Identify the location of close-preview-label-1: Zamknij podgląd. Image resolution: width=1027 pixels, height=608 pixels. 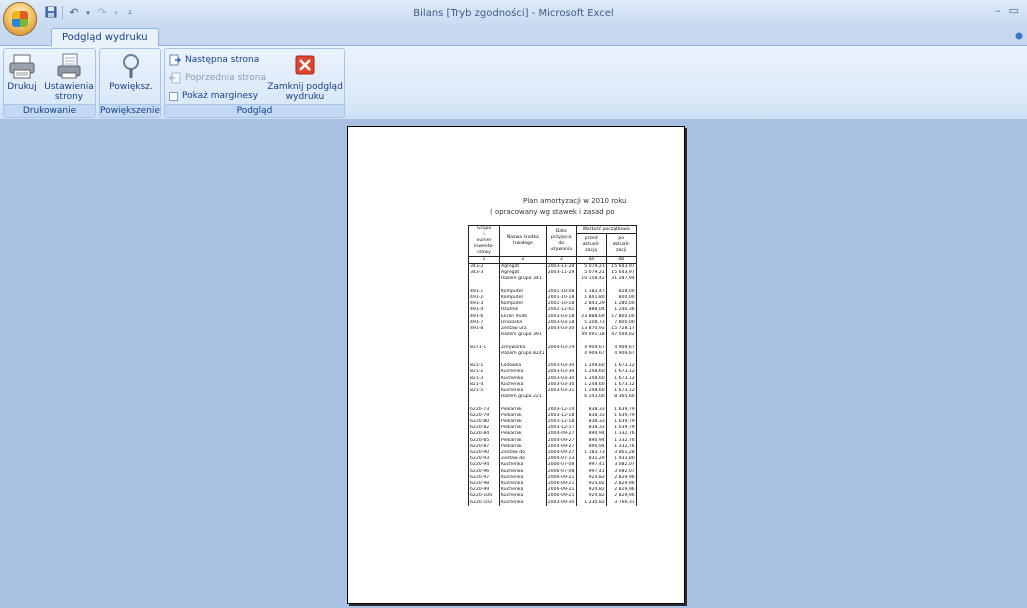
(305, 87).